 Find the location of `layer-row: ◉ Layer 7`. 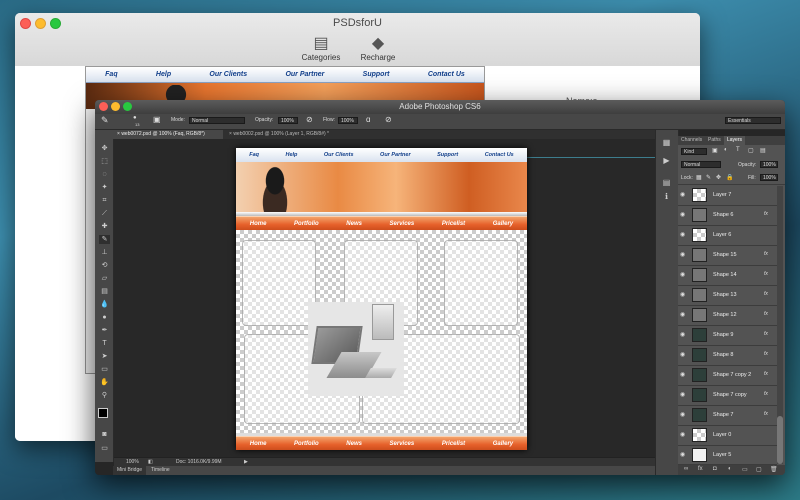

layer-row: ◉ Layer 7 is located at coordinates (727, 196).